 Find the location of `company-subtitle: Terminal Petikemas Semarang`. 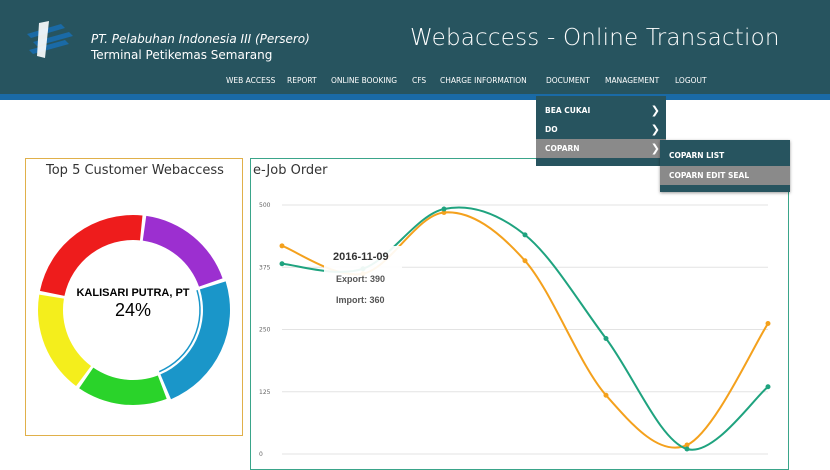

company-subtitle: Terminal Petikemas Semarang is located at coordinates (182, 55).